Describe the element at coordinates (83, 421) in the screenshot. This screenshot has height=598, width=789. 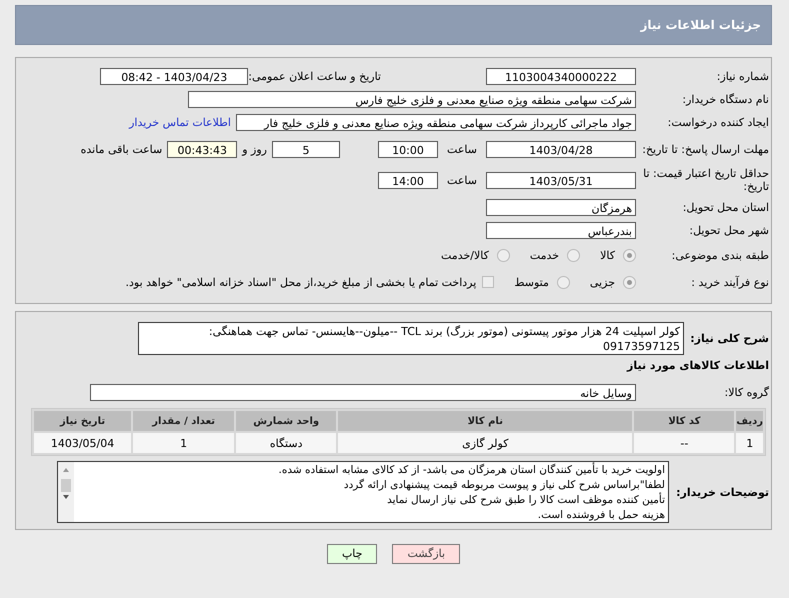
I see `column-header: تاریخ نیاز` at that location.